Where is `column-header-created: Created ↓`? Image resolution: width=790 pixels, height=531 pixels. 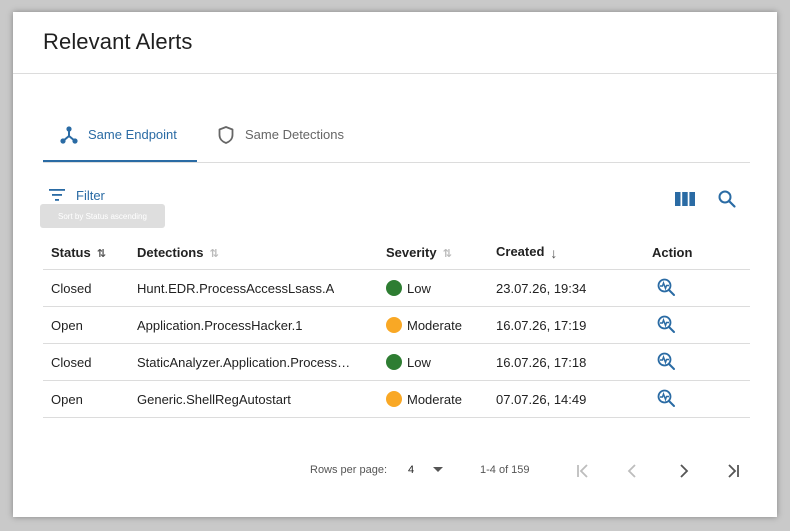 column-header-created: Created ↓ is located at coordinates (574, 253).